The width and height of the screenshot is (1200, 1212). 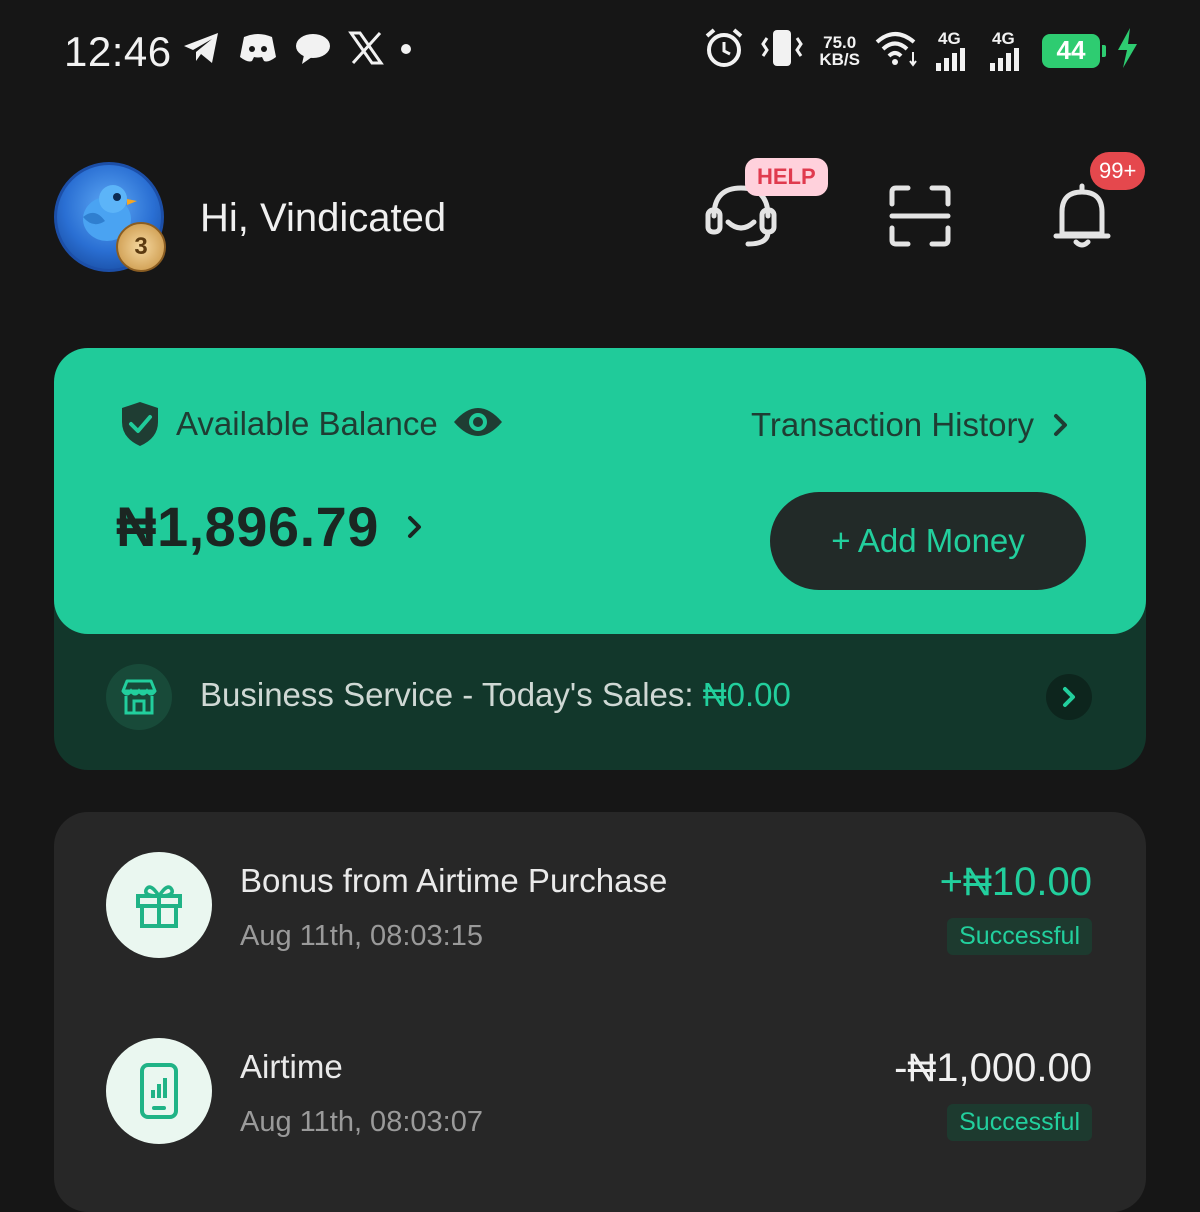 I want to click on sim2-label: 4G, so click(x=1003, y=38).